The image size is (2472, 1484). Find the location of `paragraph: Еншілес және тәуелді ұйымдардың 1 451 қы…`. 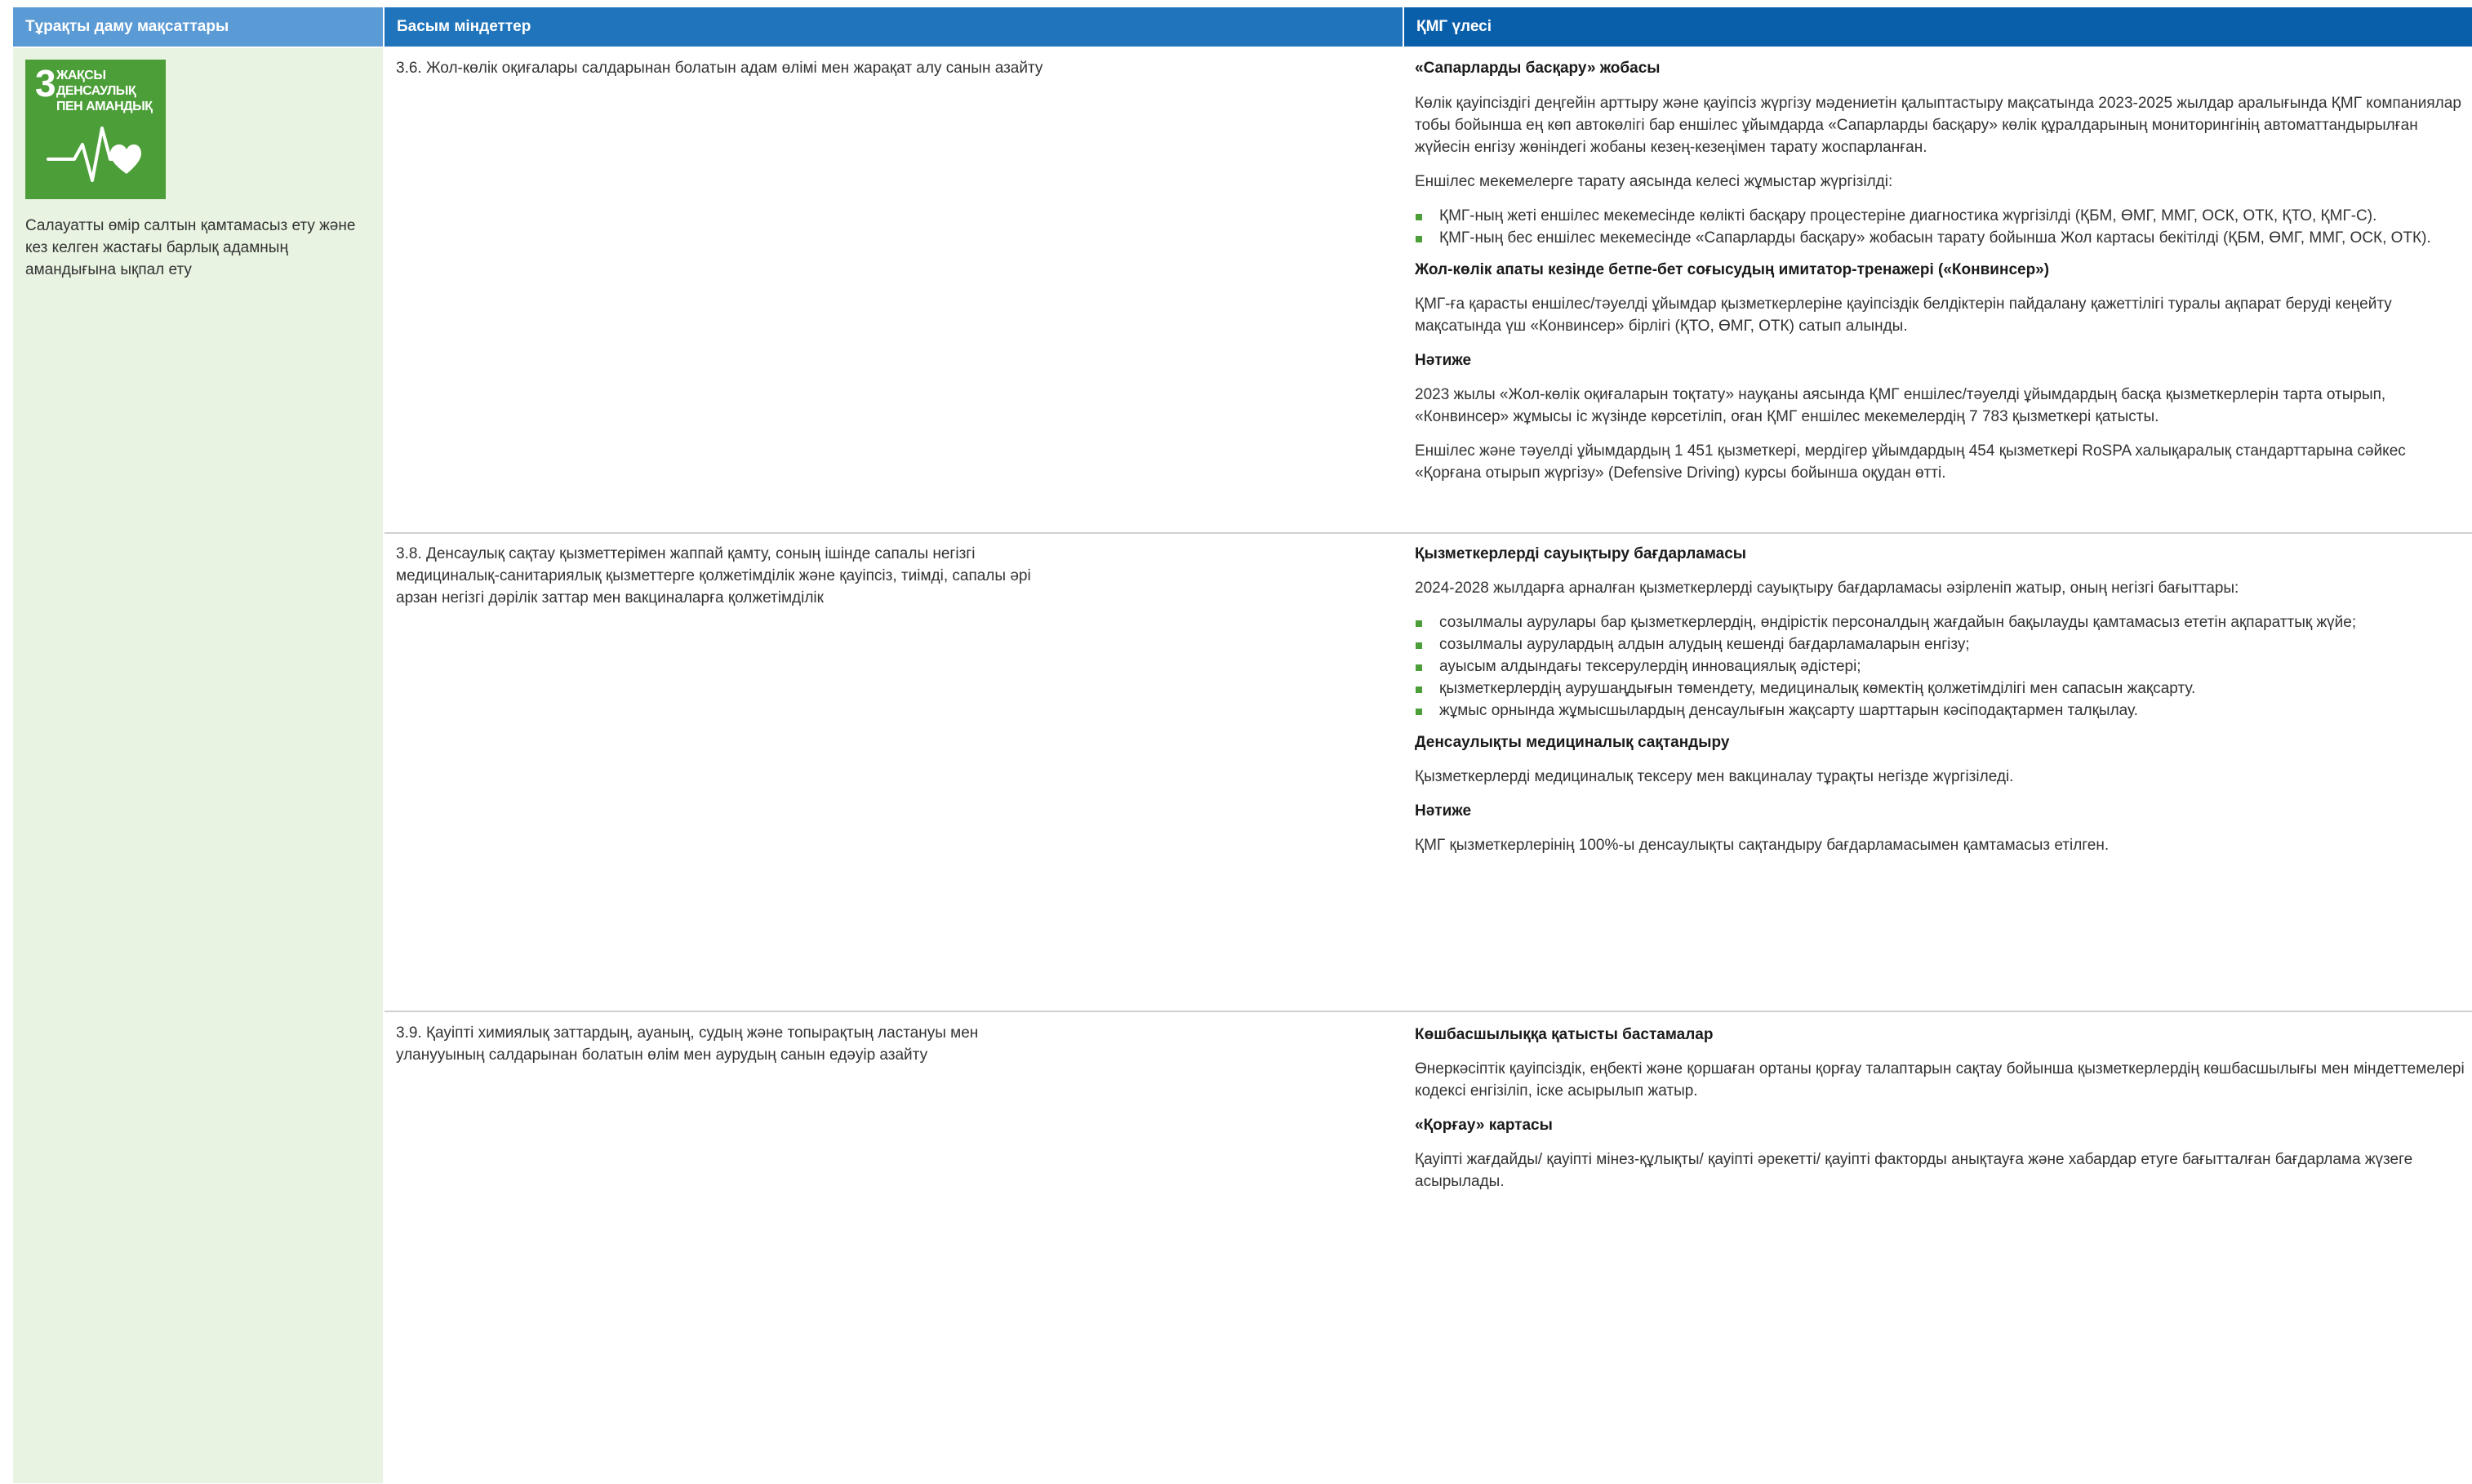

paragraph: Еншілес және тәуелді ұйымдардың 1 451 қы… is located at coordinates (1910, 462).